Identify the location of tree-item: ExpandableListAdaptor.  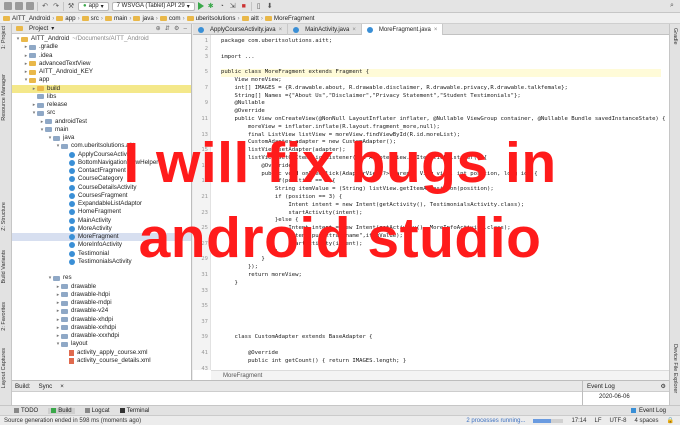
(101, 204).